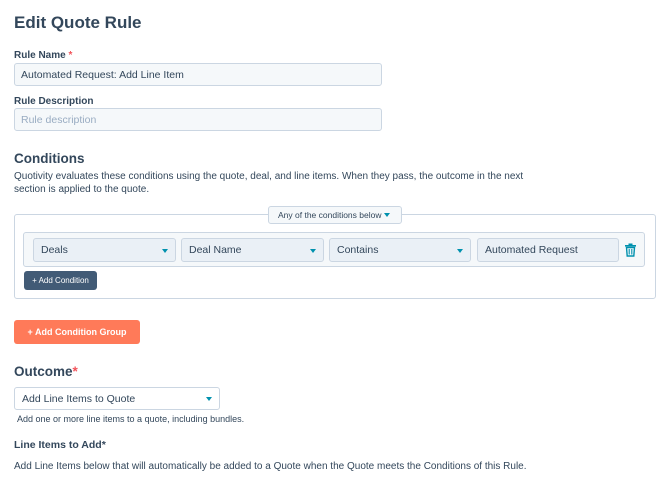 The image size is (670, 479). What do you see at coordinates (54, 101) in the screenshot?
I see `rule-description-label: Rule Description` at bounding box center [54, 101].